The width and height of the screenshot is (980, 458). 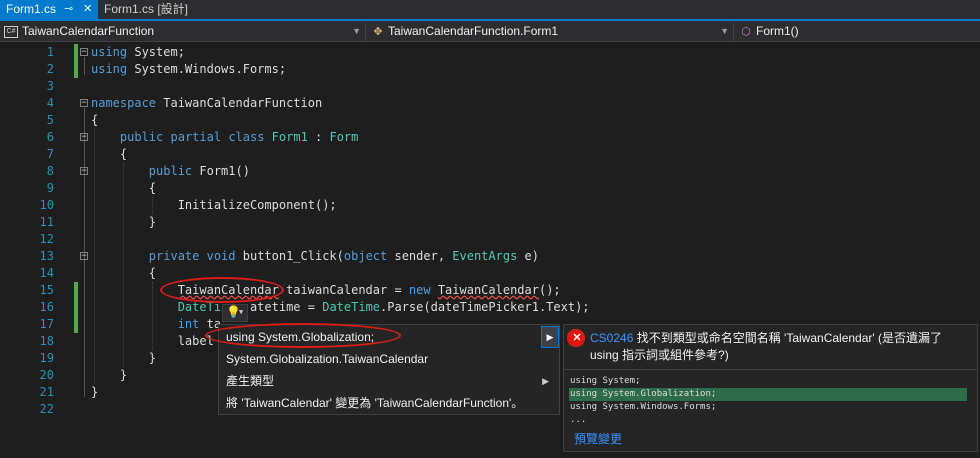 I want to click on line-number: 19, so click(x=46, y=358).